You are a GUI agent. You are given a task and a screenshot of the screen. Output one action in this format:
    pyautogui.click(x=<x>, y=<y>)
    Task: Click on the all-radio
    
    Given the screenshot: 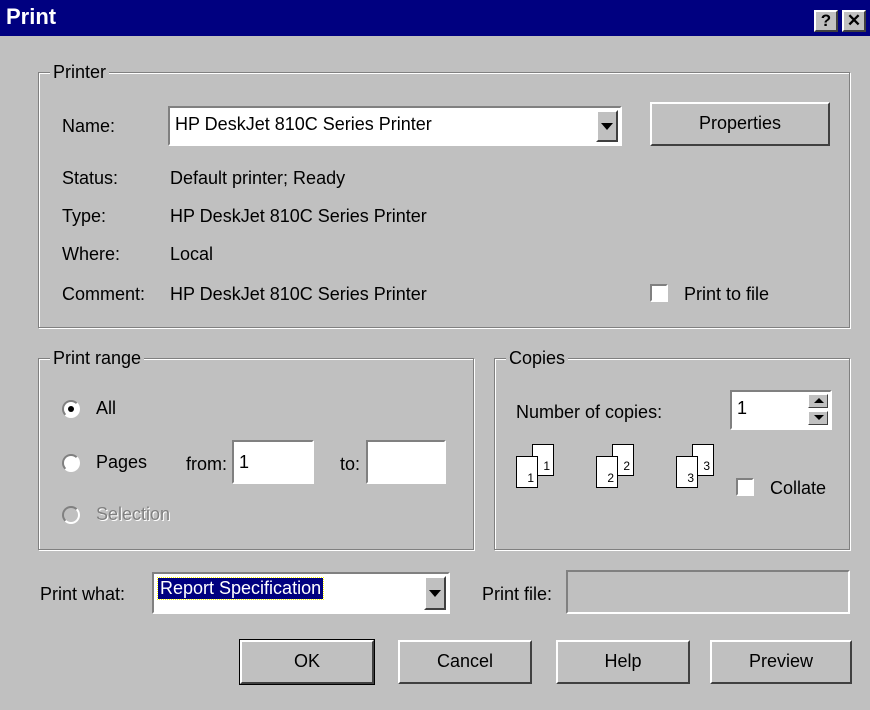 What is the action you would take?
    pyautogui.click(x=71, y=409)
    